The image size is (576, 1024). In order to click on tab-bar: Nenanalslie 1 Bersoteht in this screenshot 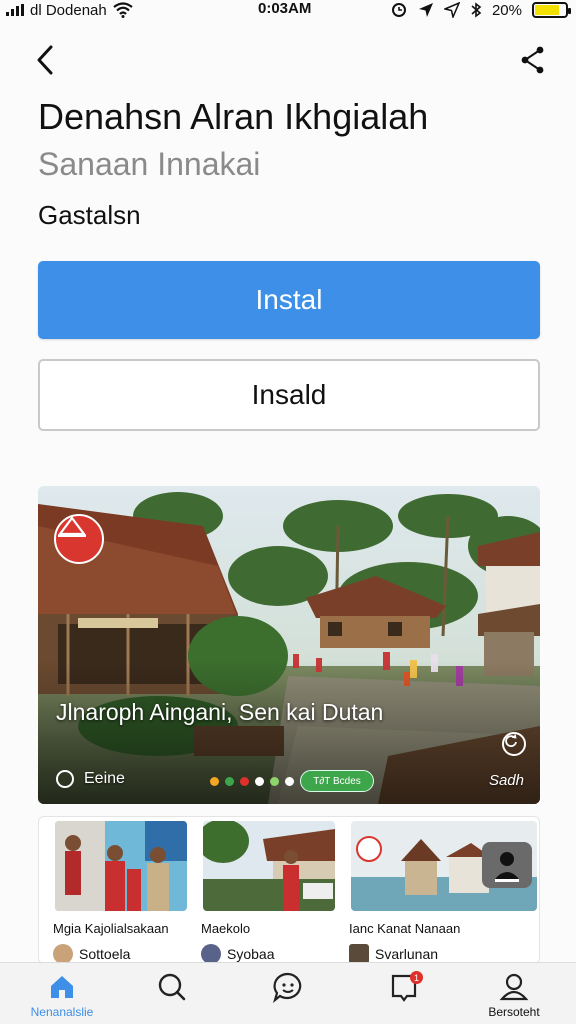, I will do `click(288, 993)`.